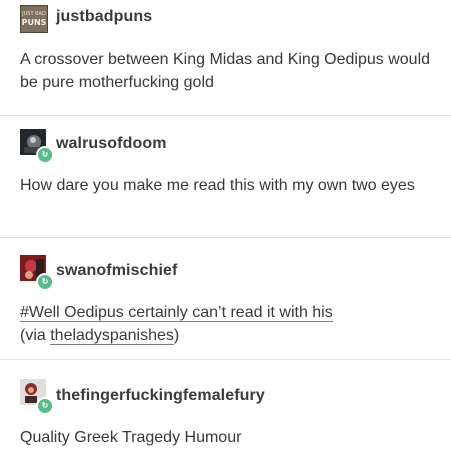 The image size is (451, 463). Describe the element at coordinates (104, 17) in the screenshot. I see `username-justbadpuns: justbadpuns` at that location.